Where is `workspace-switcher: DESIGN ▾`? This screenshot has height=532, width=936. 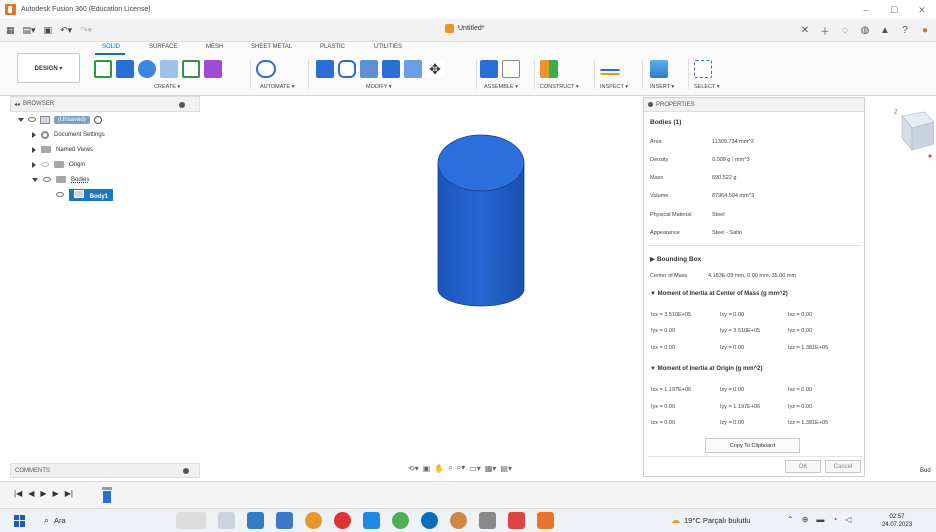 workspace-switcher: DESIGN ▾ is located at coordinates (48, 68).